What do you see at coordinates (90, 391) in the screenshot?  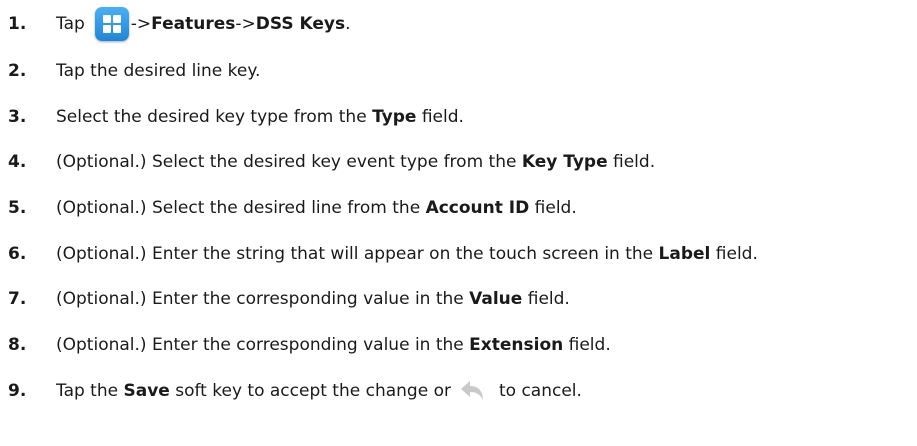 I see `step-text: Tap the` at bounding box center [90, 391].